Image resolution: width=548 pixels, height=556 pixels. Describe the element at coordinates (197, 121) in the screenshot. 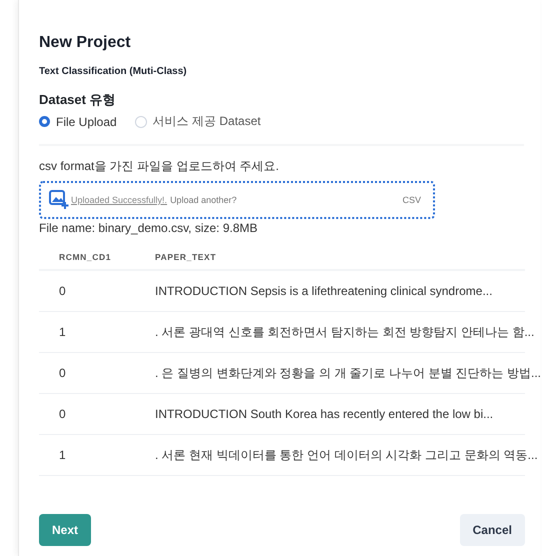

I see `radio-option: 서비스 제공 Dataset` at that location.